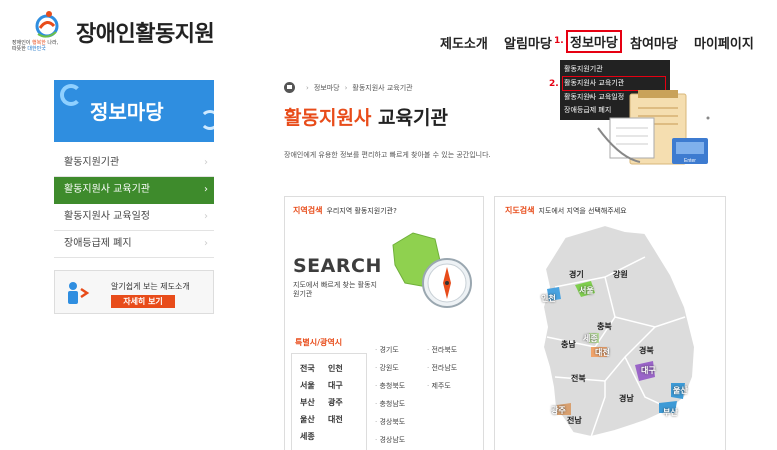 This screenshot has height=450, width=777. I want to click on sidebar-title: 정보마당, so click(127, 112).